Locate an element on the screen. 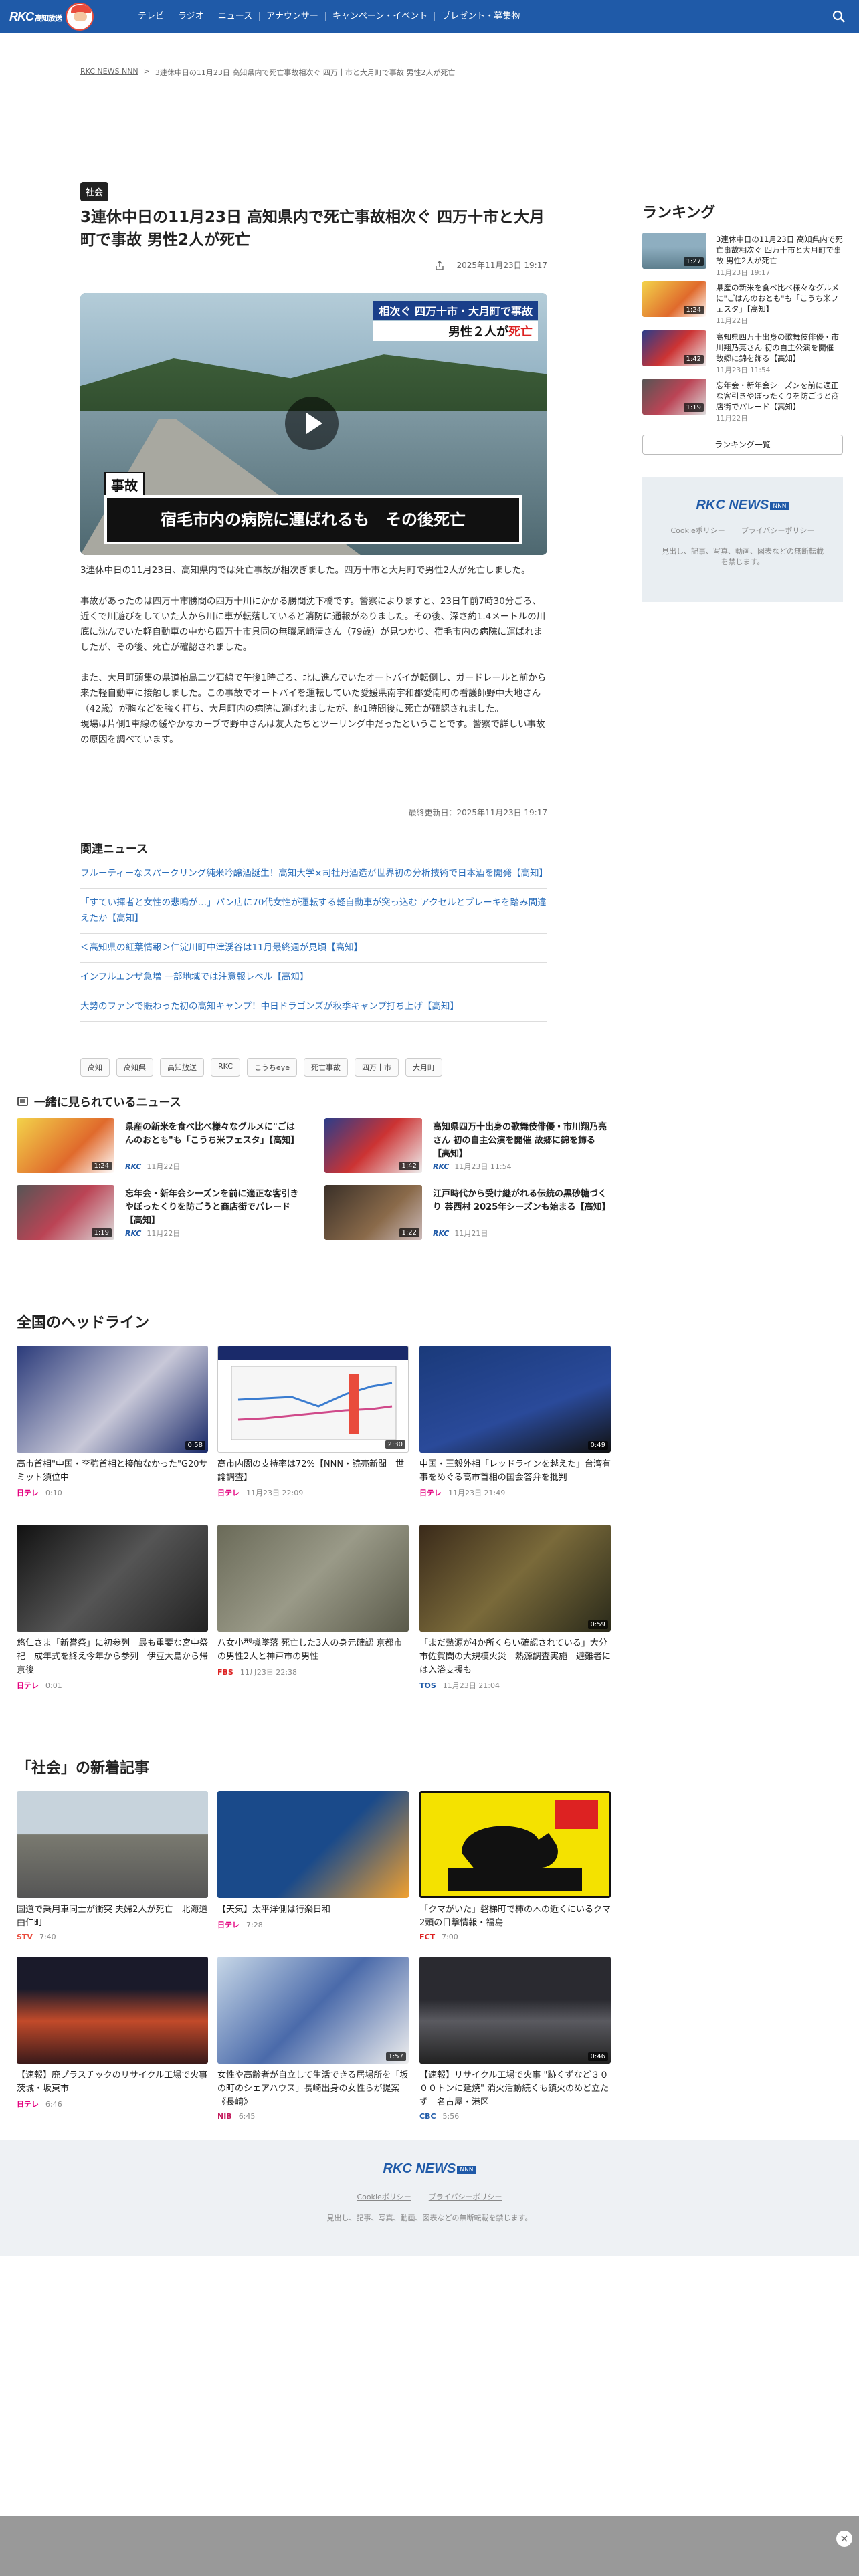  nav-news: ニュース is located at coordinates (234, 16).